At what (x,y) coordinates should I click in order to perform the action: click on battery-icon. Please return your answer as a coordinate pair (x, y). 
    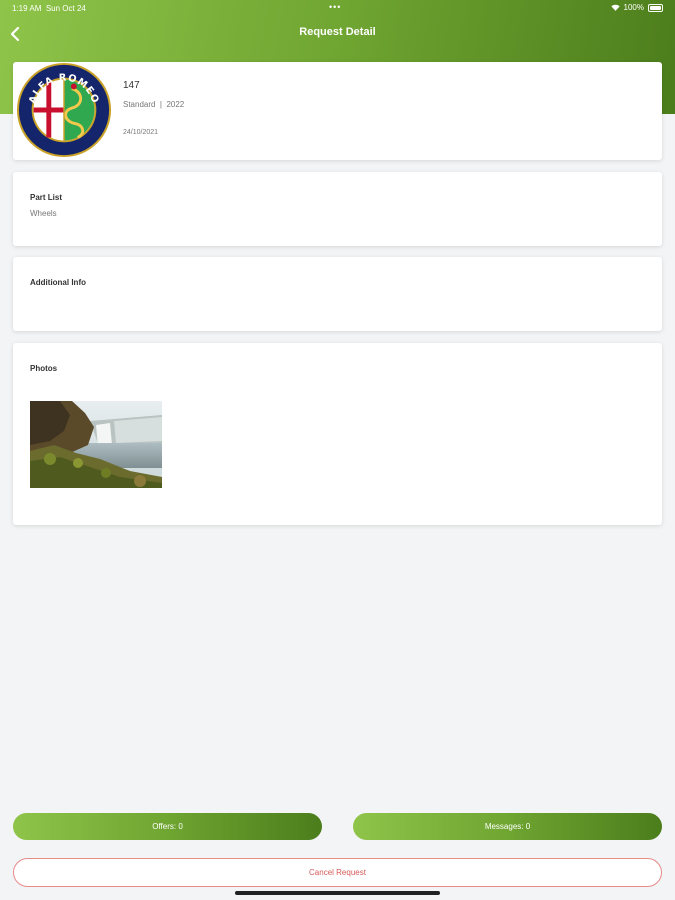
    Looking at the image, I should click on (655, 7).